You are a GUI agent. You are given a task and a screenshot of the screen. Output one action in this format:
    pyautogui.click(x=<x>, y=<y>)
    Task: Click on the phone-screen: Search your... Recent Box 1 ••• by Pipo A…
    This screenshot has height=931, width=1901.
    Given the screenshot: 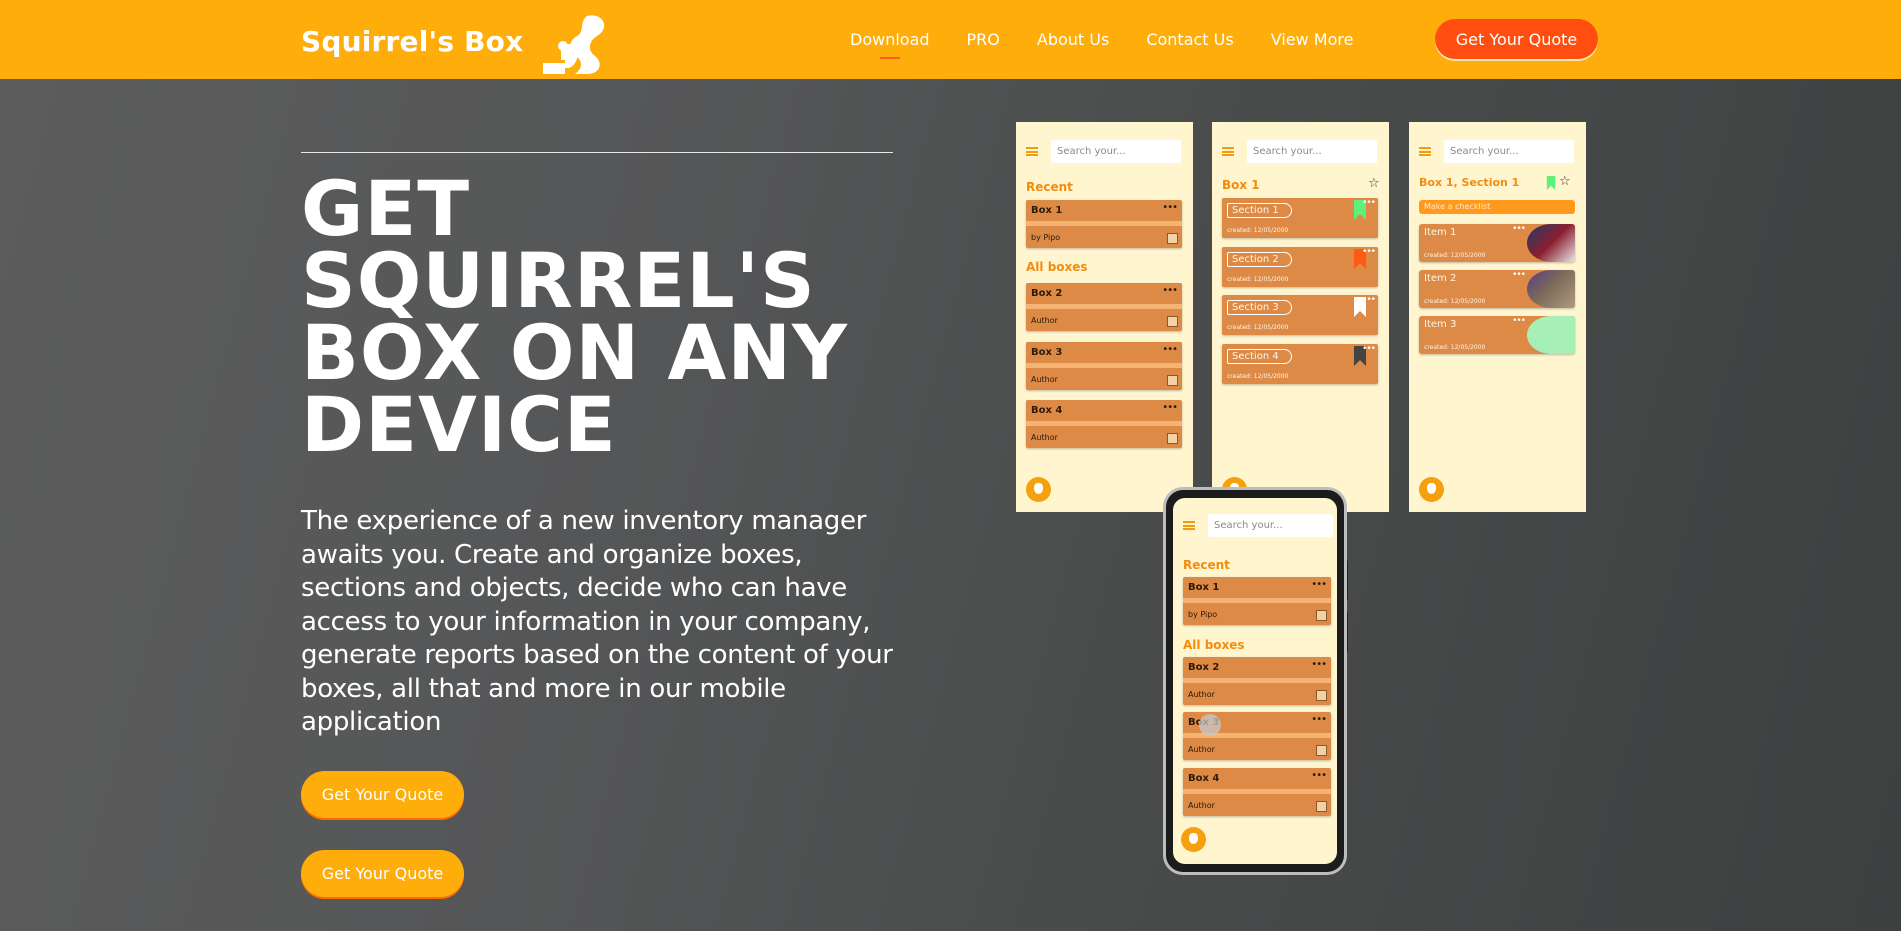 What is the action you would take?
    pyautogui.click(x=1255, y=681)
    